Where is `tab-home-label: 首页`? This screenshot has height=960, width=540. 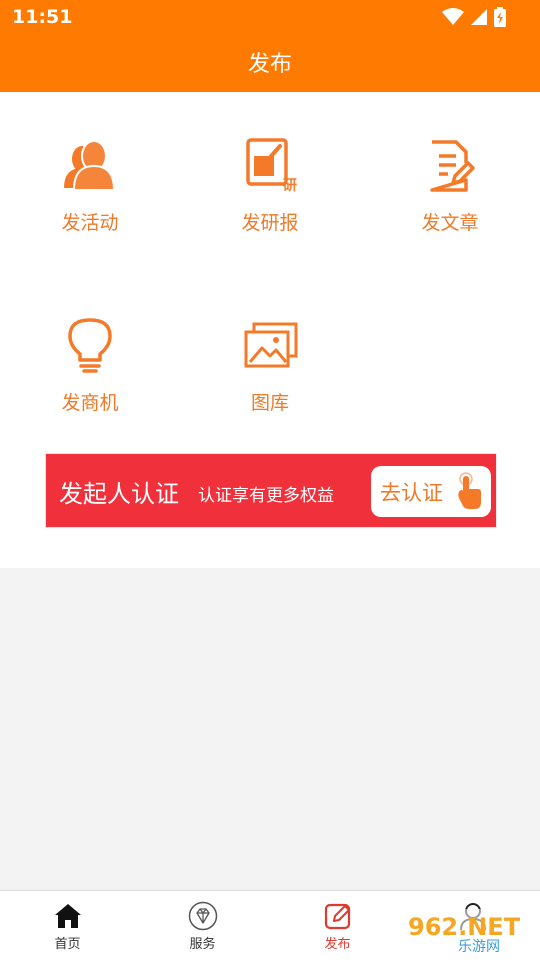 tab-home-label: 首页 is located at coordinates (67, 944).